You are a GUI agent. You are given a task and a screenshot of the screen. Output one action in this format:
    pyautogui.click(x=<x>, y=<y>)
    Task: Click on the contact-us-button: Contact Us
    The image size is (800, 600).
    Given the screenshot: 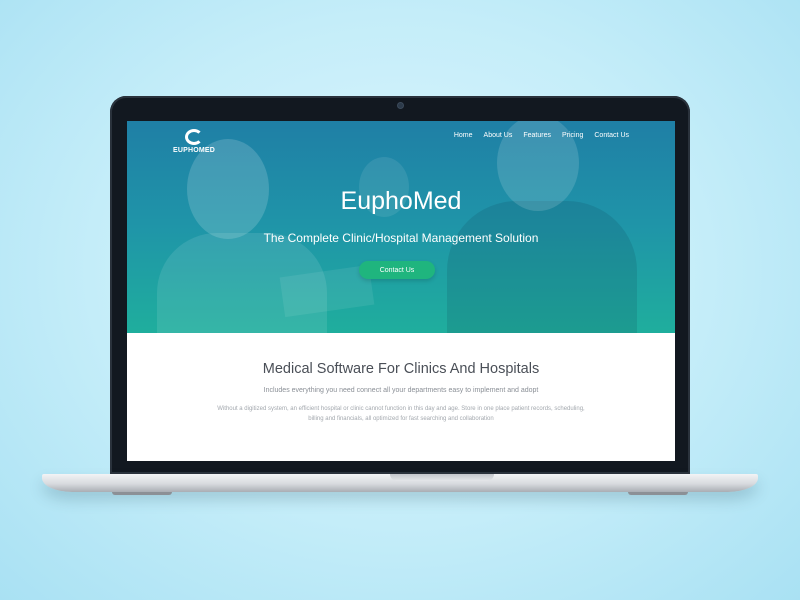 What is the action you would take?
    pyautogui.click(x=397, y=270)
    